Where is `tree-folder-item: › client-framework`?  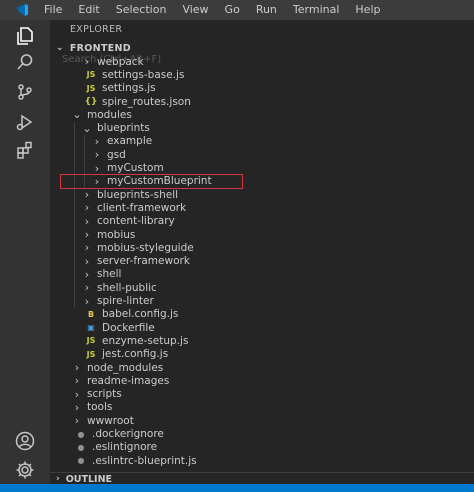
tree-folder-item: › client-framework is located at coordinates (262, 207).